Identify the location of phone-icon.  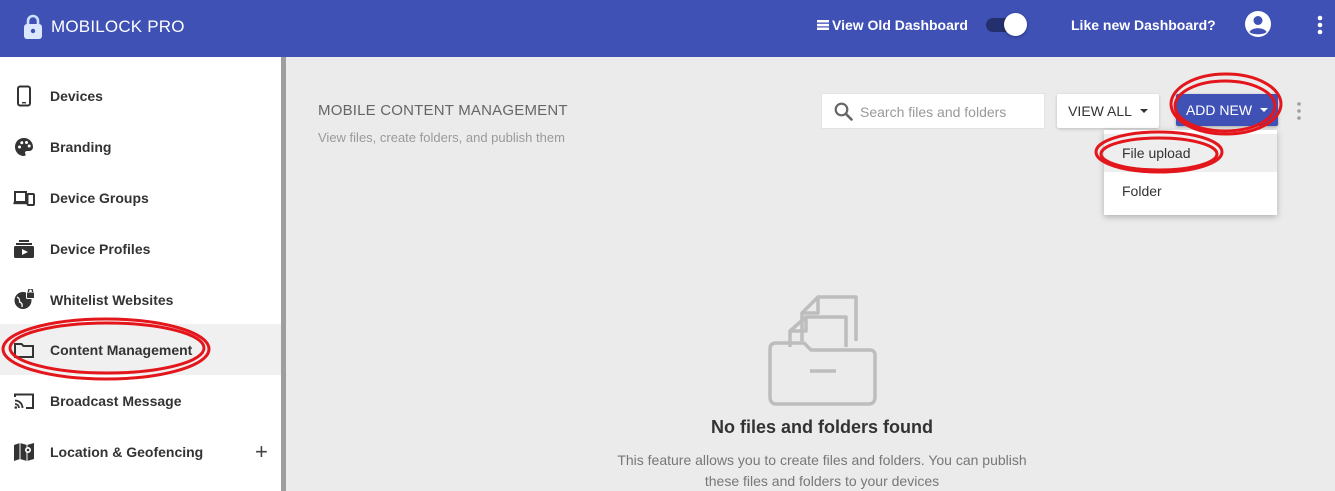
(24, 95).